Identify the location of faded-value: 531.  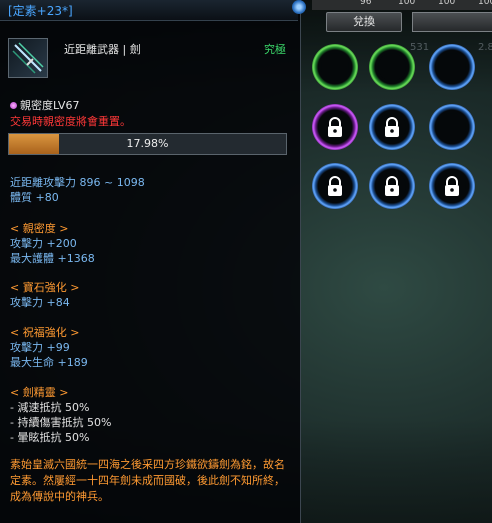
(420, 47).